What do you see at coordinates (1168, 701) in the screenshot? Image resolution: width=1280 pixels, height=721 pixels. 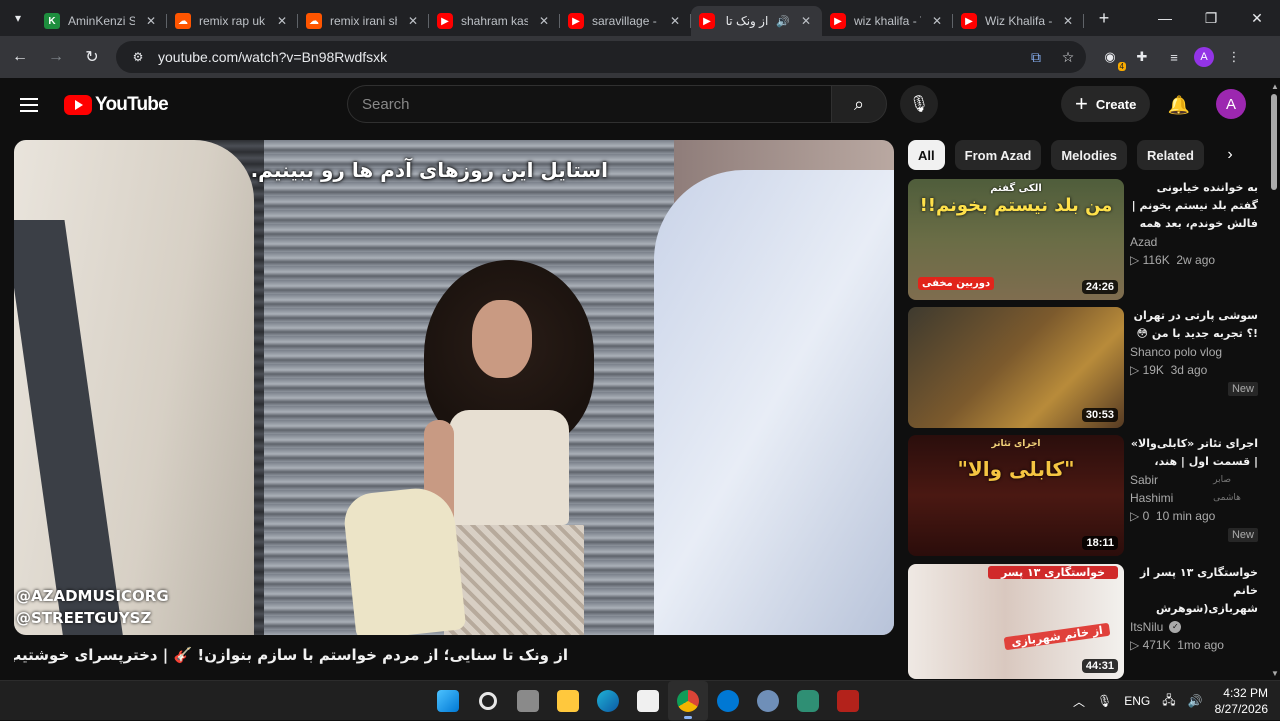 I see `network-icon: 🖧` at bounding box center [1168, 701].